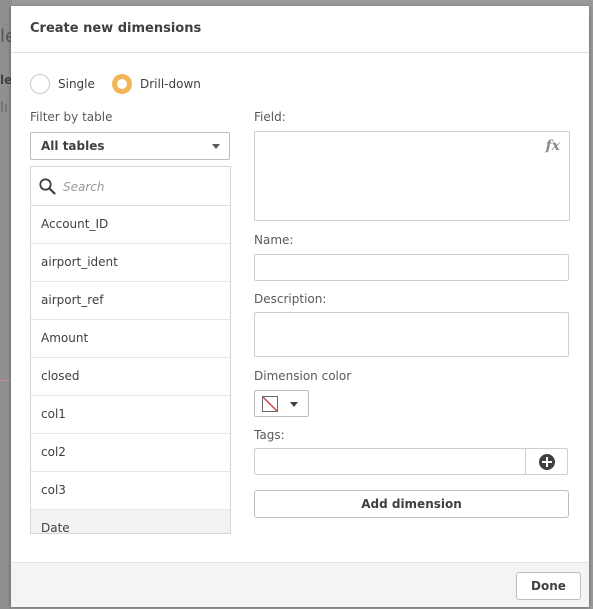 The height and width of the screenshot is (609, 593). Describe the element at coordinates (553, 146) in the screenshot. I see `fx-expression-icon: fx` at that location.